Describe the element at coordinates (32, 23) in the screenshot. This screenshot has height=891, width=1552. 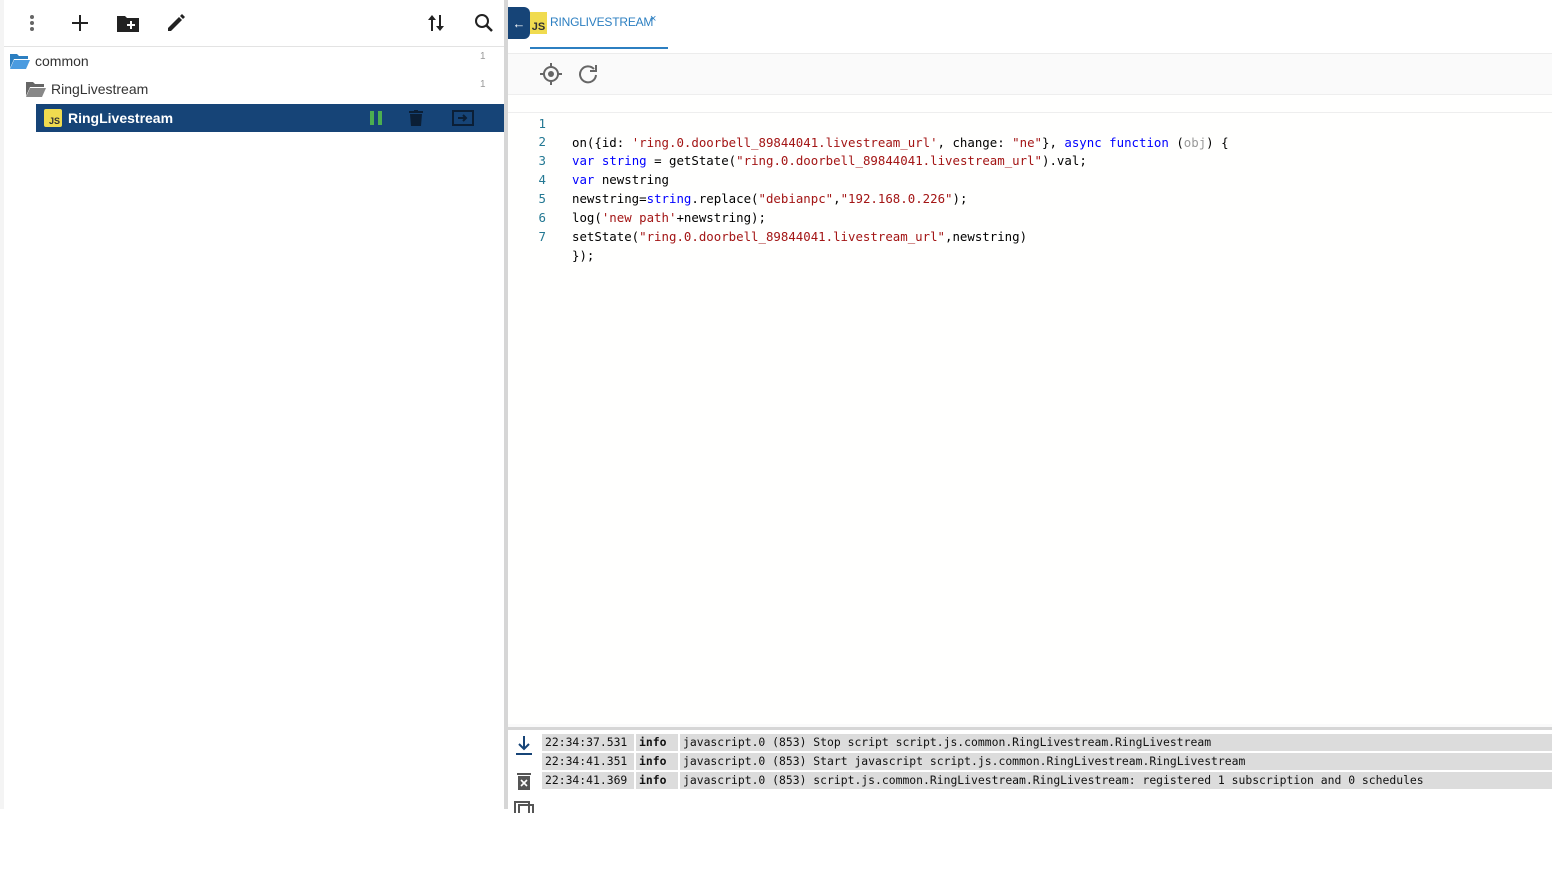
I see `more-vert-icon` at that location.